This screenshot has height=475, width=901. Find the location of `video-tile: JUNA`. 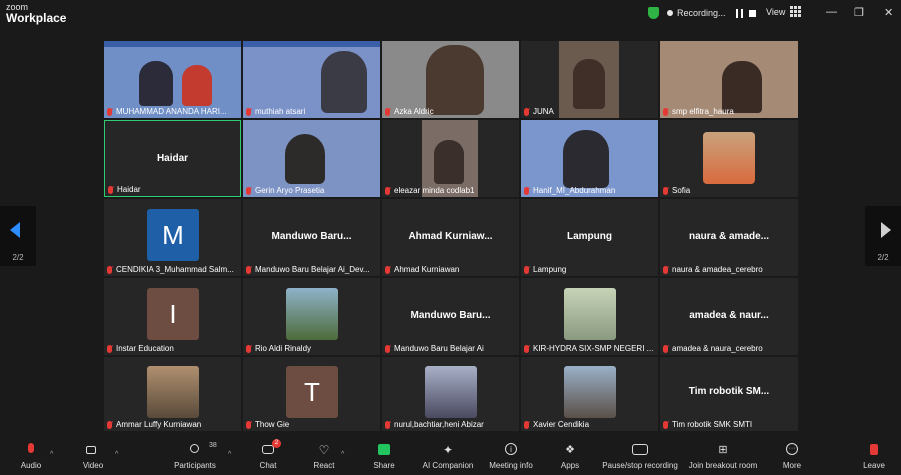

video-tile: JUNA is located at coordinates (589, 79).